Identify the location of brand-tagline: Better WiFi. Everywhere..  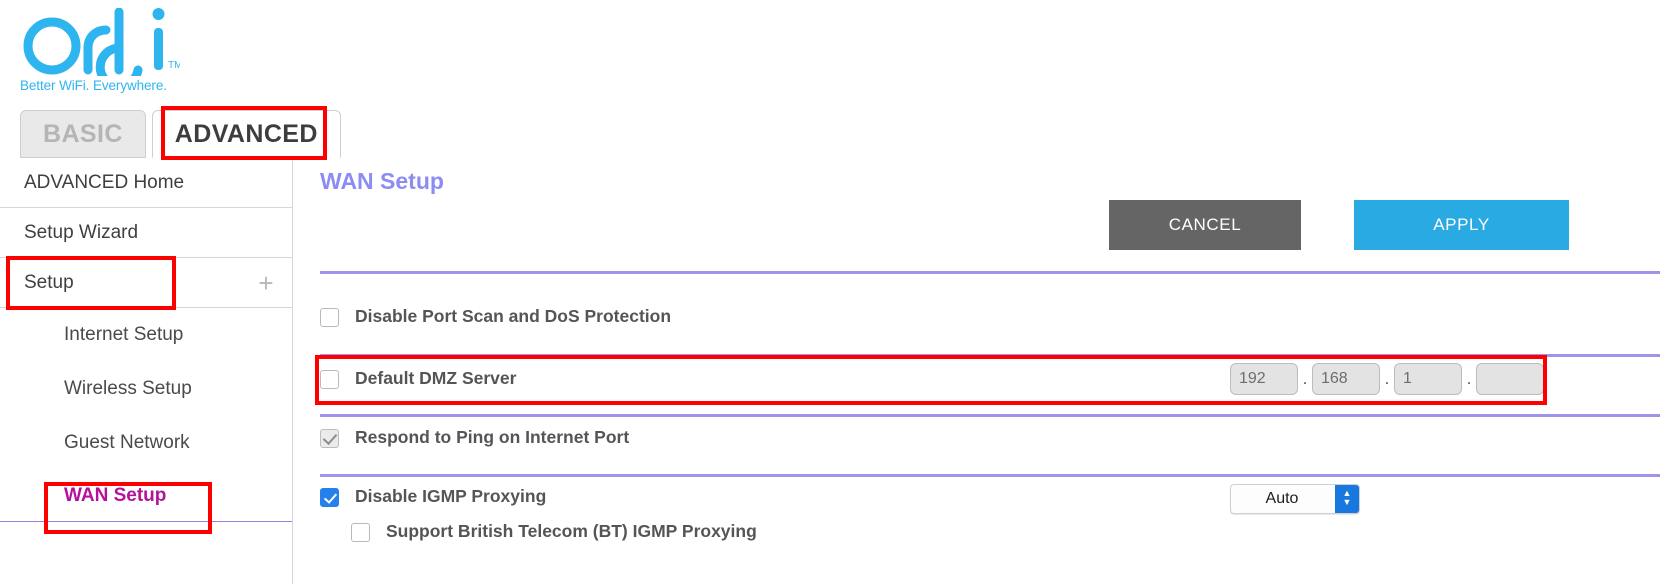
(93, 85).